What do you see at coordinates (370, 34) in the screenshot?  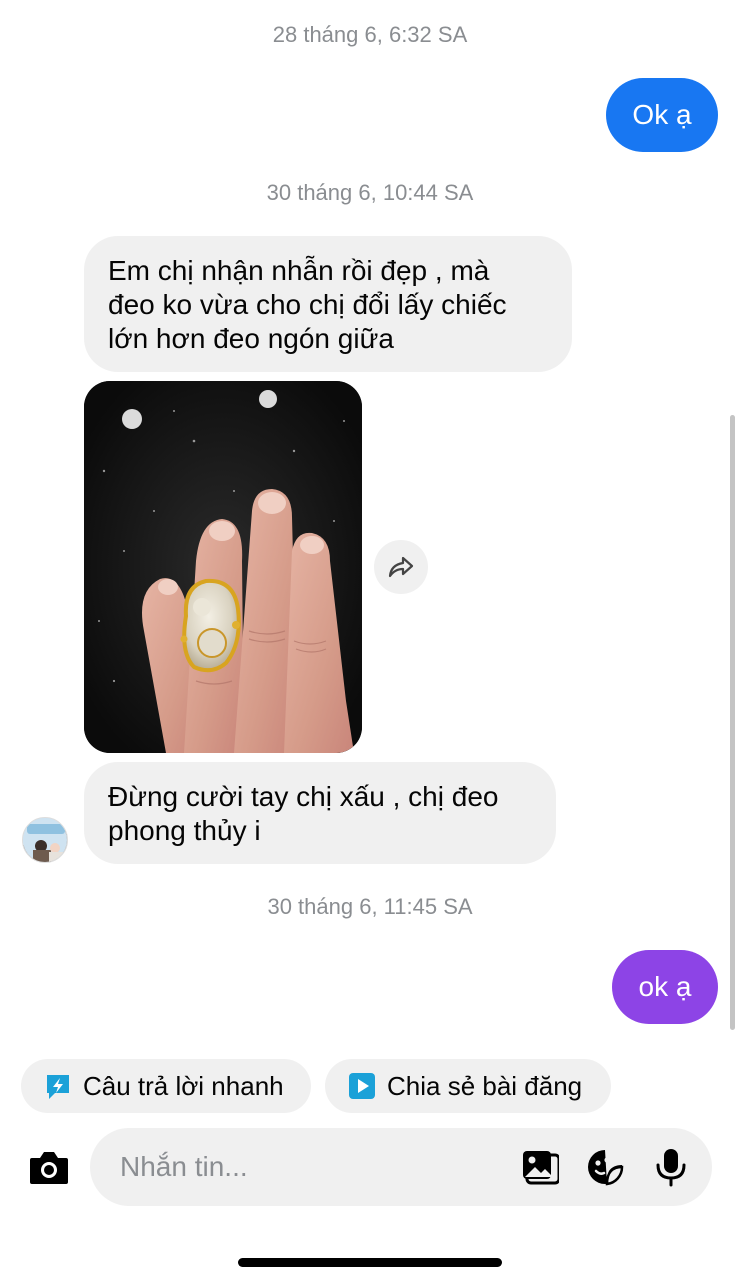 I see `timestamp: 28 tháng 6, 6:32 SA` at bounding box center [370, 34].